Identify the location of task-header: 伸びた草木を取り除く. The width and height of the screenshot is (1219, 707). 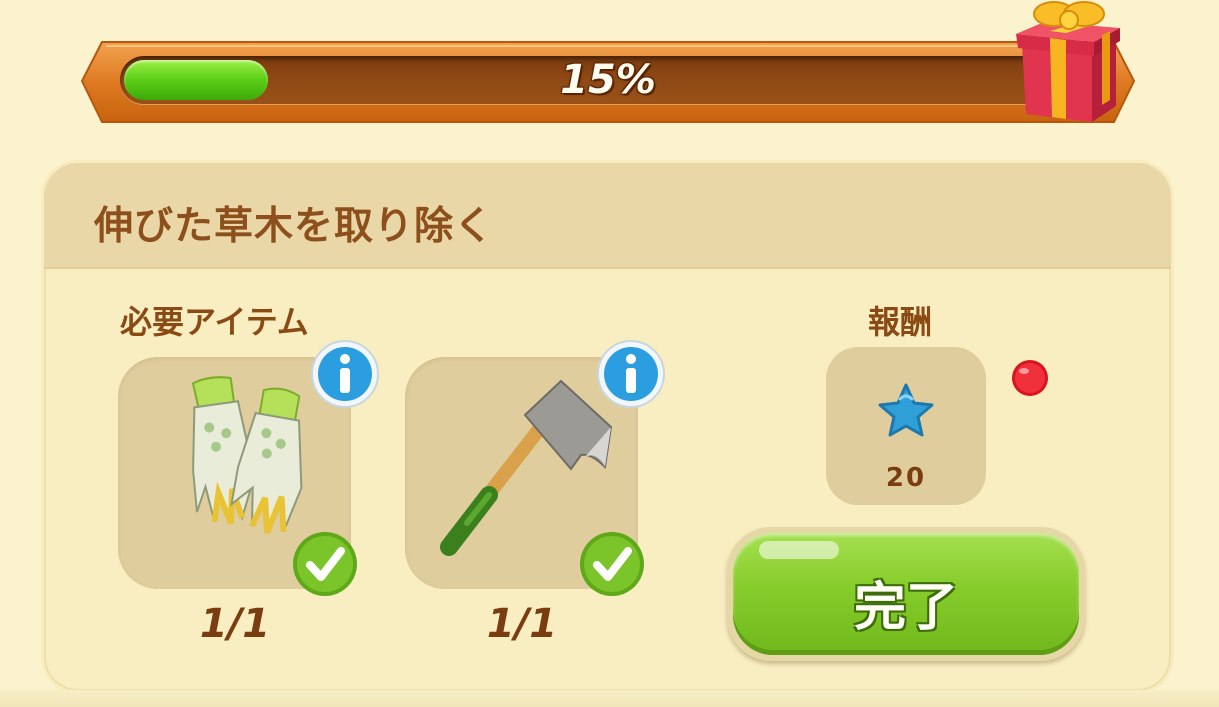
(607, 216).